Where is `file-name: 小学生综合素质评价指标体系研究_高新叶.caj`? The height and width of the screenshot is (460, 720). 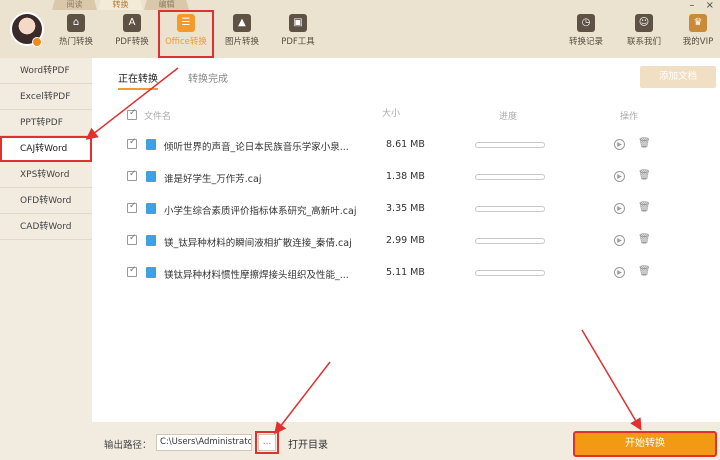 file-name: 小学生综合素质评价指标体系研究_高新叶.caj is located at coordinates (260, 211).